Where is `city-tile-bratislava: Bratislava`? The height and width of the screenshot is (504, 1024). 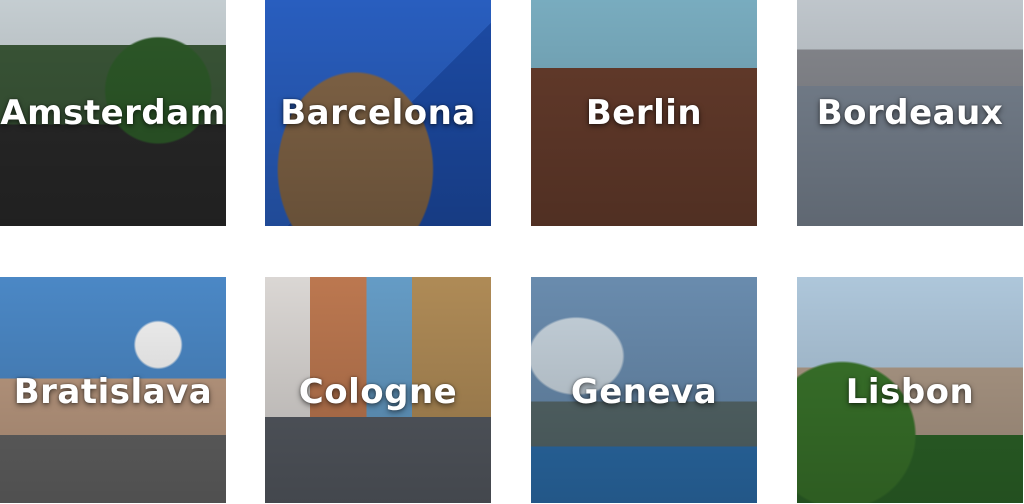
city-tile-bratislava: Bratislava is located at coordinates (113, 390).